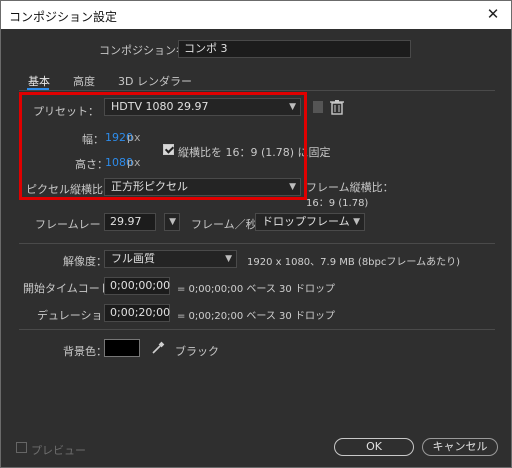 This screenshot has height=468, width=512. Describe the element at coordinates (155, 81) in the screenshot. I see `tab-3d-renderer: 3D レンダラー` at that location.